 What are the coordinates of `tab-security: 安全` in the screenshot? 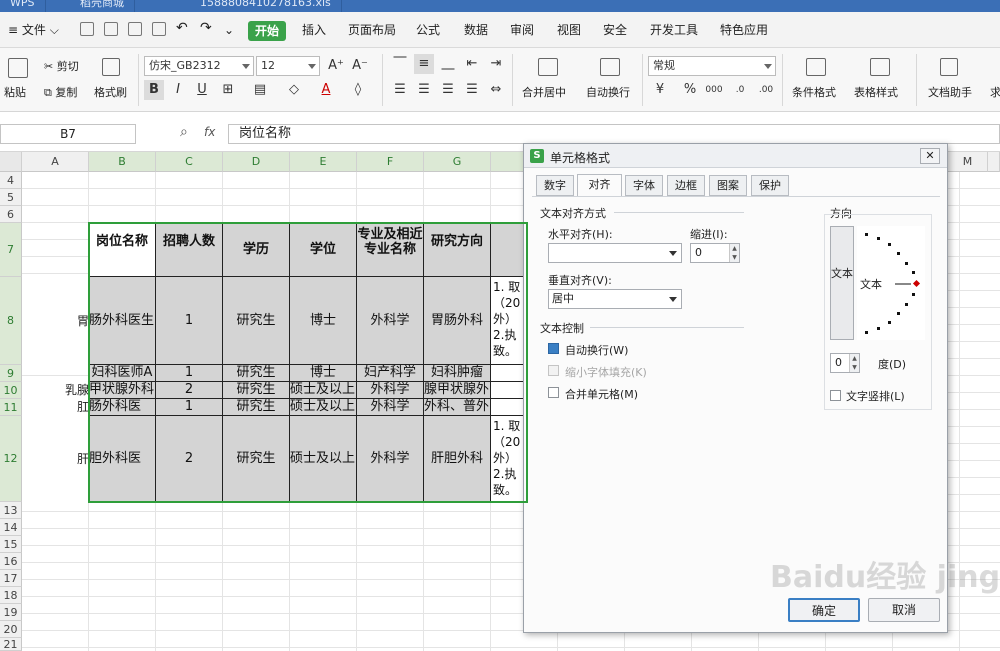 It's located at (615, 30).